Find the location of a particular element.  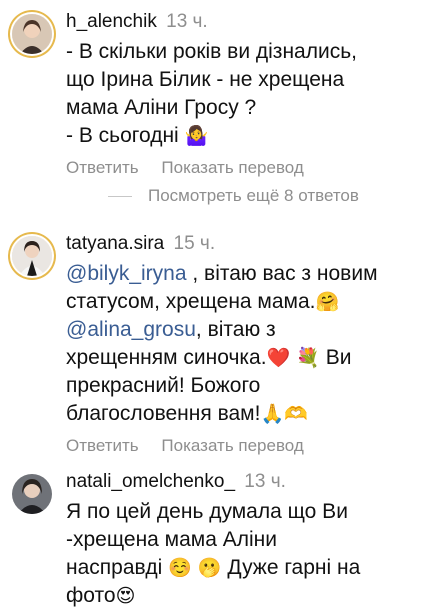

comment-line-text: хрещенням синочка. is located at coordinates (166, 357).